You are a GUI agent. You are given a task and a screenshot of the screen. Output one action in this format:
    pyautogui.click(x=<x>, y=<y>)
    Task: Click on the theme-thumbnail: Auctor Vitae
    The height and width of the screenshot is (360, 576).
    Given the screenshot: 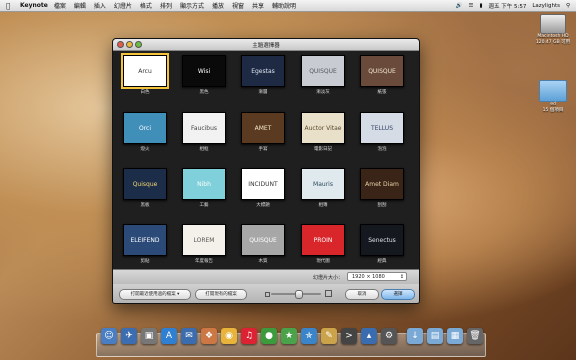 What is the action you would take?
    pyautogui.click(x=323, y=128)
    